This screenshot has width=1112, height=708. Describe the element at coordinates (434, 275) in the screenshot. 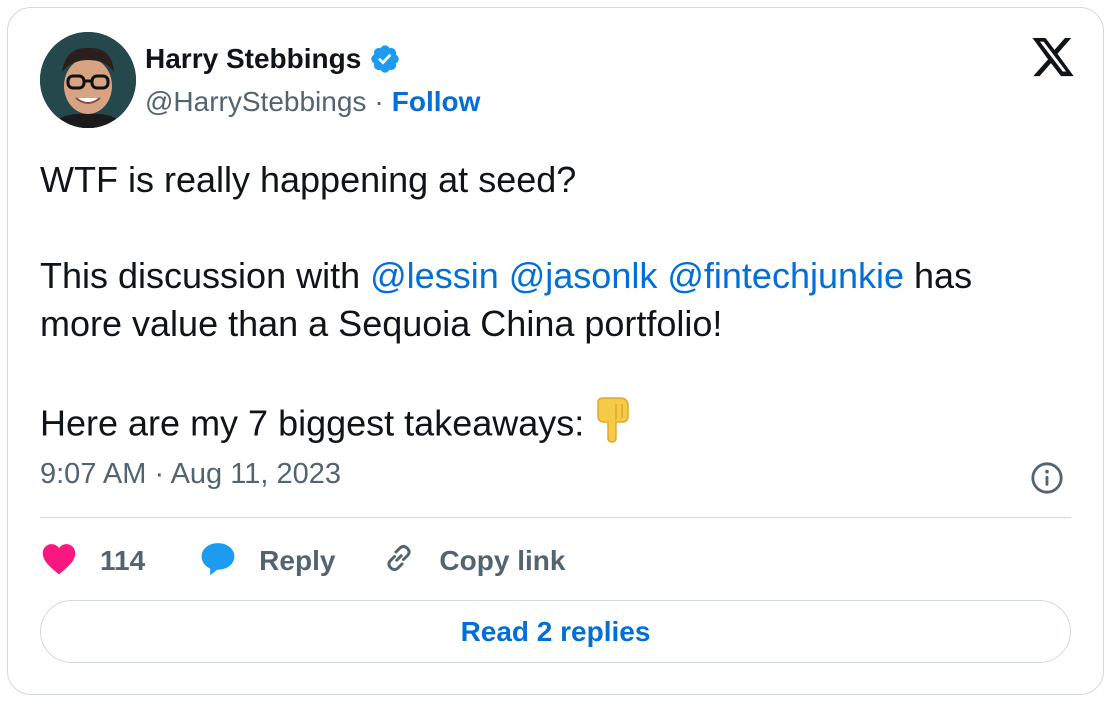

I see `mention-lessin: @lessin` at that location.